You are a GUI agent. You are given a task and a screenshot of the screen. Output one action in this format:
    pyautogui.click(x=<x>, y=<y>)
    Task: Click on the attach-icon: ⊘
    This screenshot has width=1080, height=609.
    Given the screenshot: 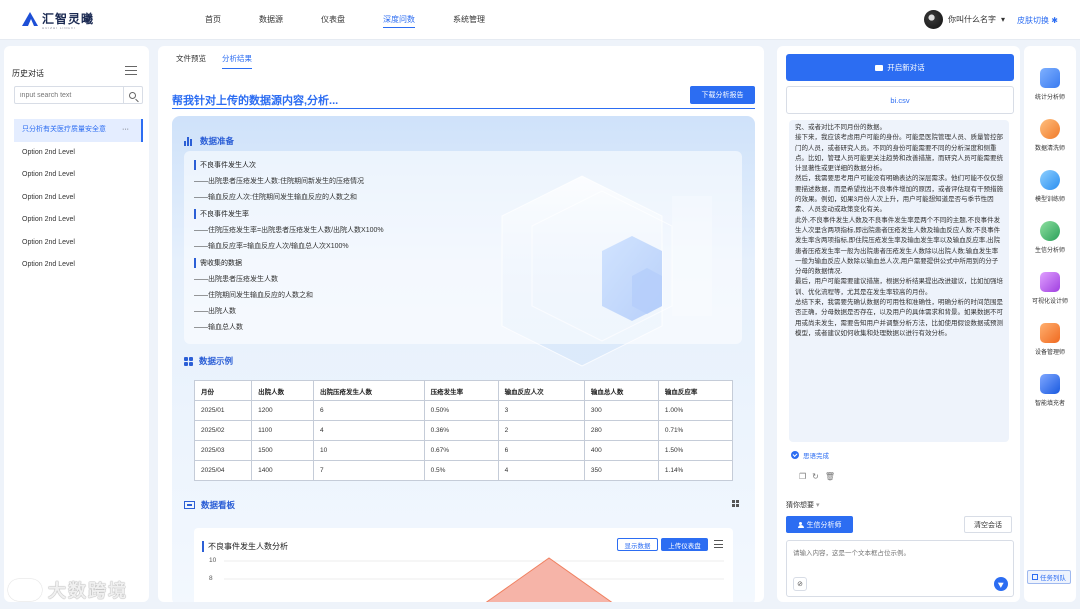 What is the action you would take?
    pyautogui.click(x=800, y=584)
    